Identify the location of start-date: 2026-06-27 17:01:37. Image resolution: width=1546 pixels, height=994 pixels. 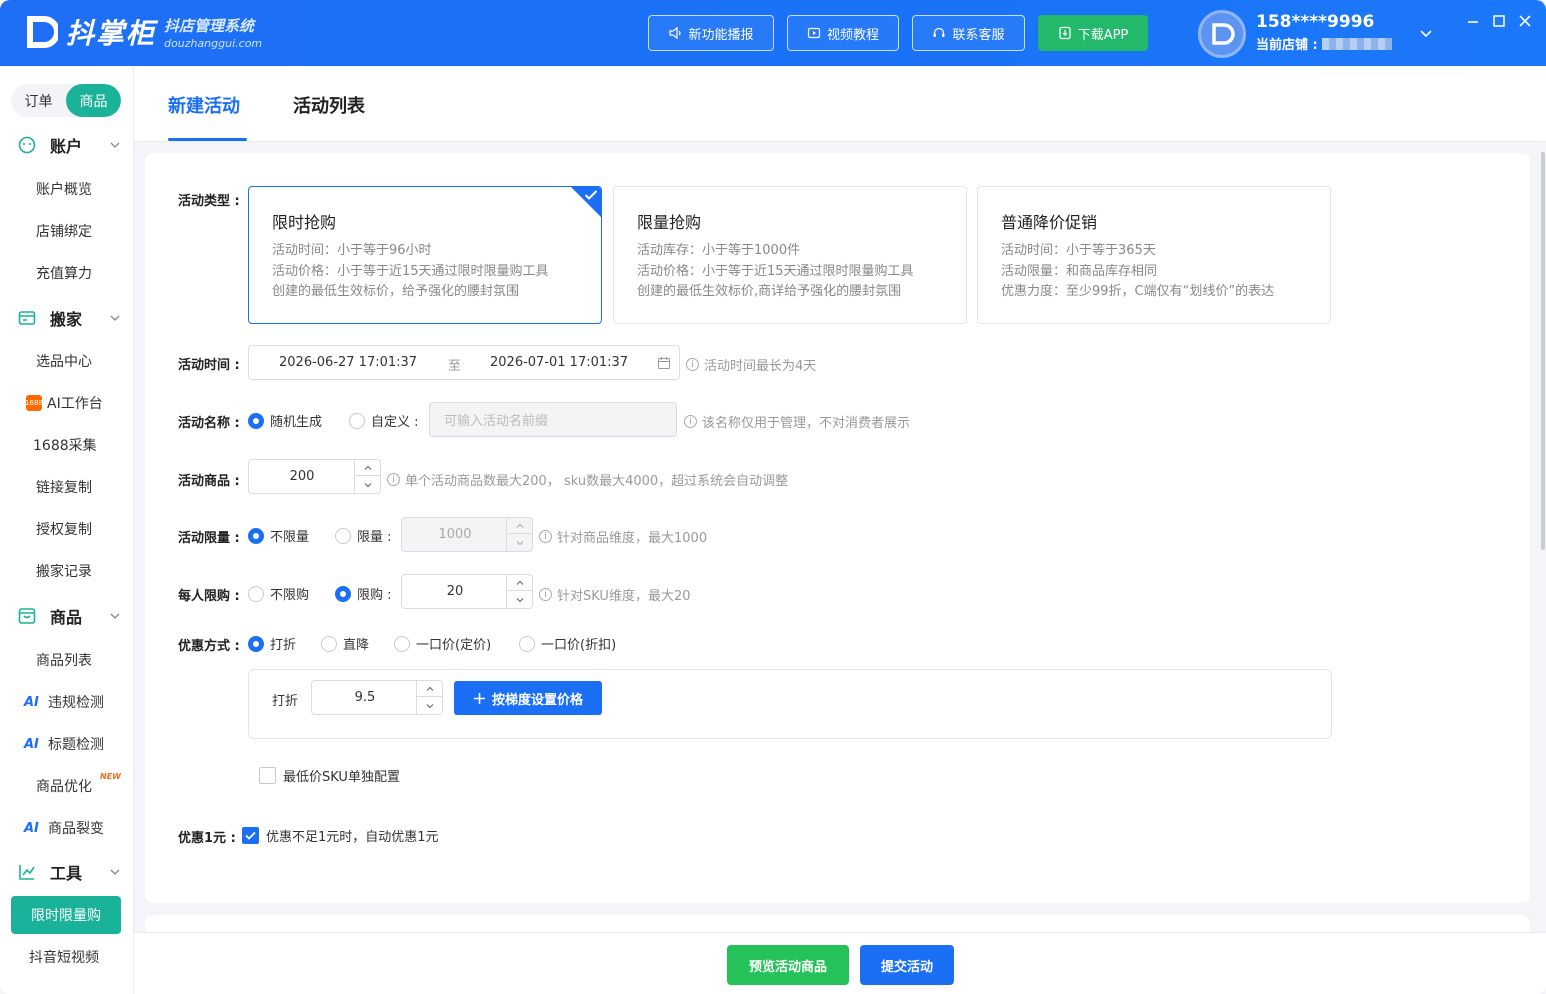
(348, 362).